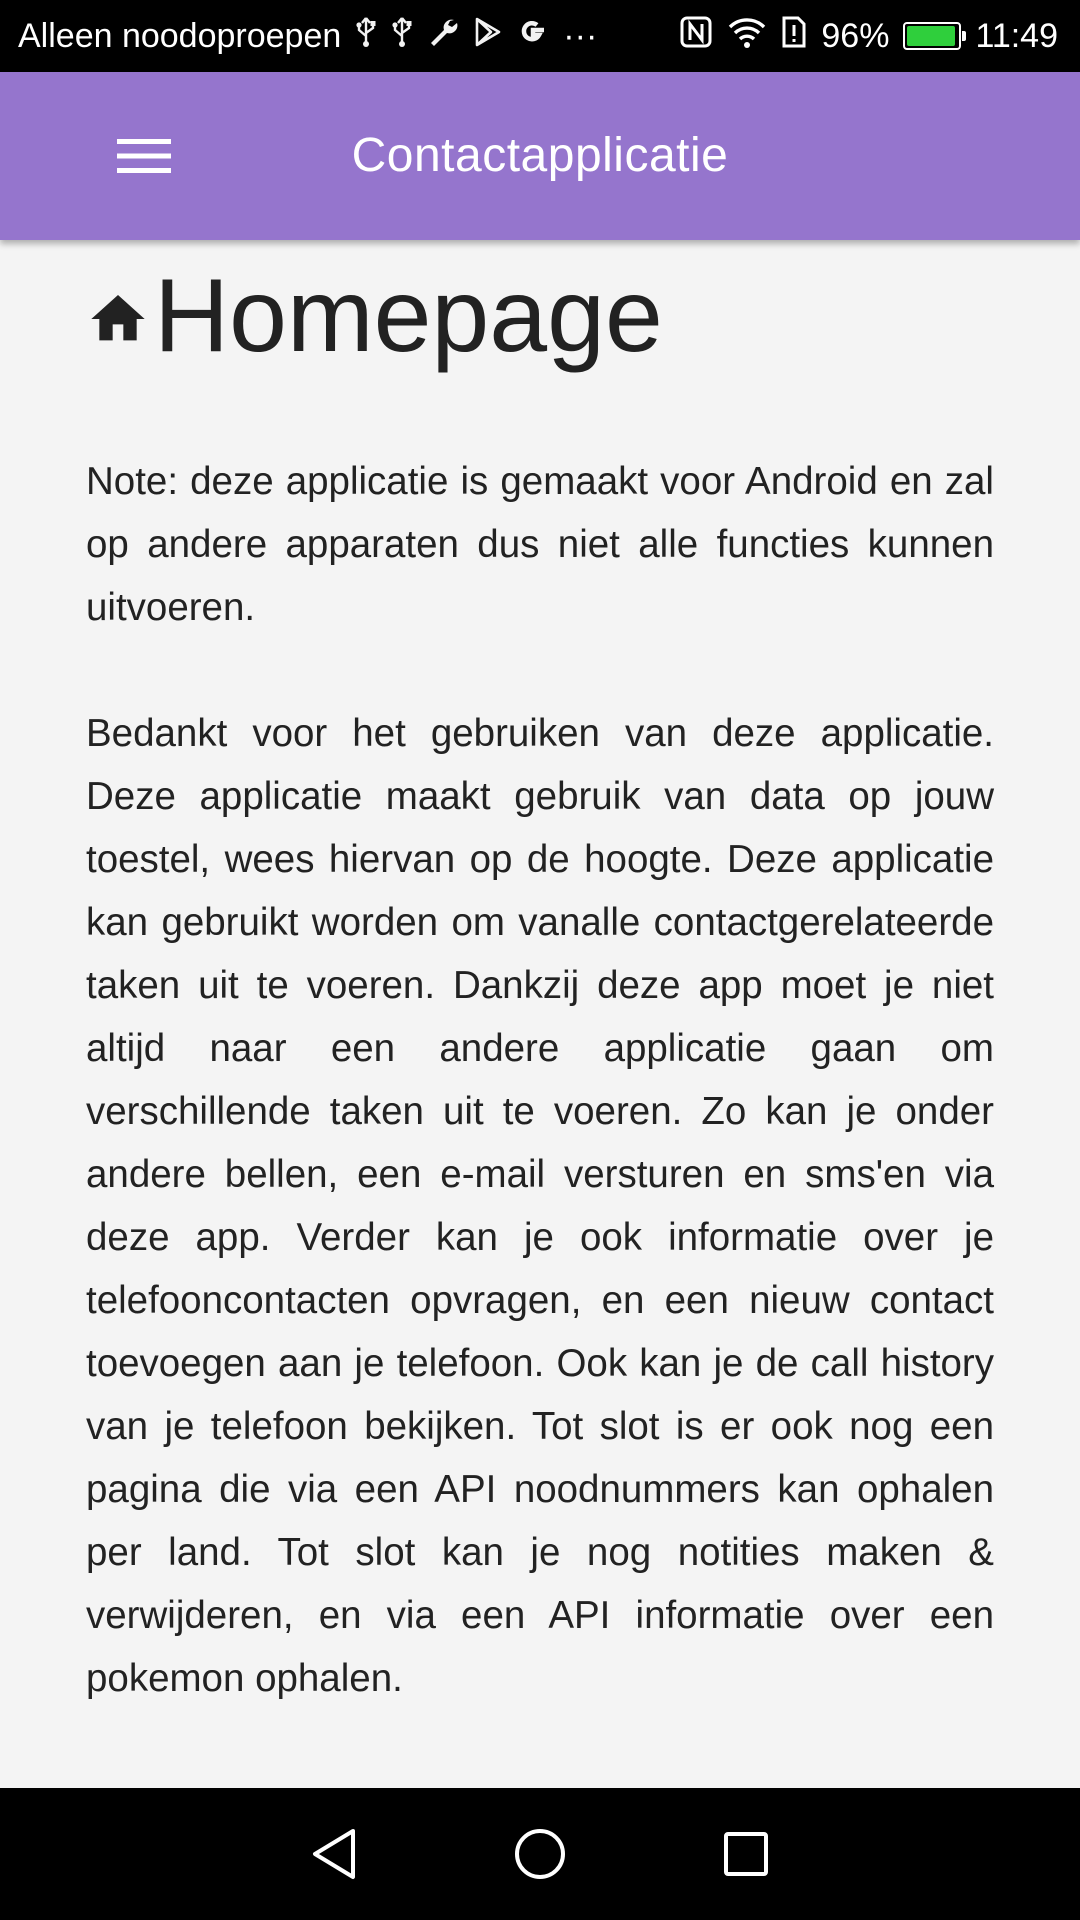  What do you see at coordinates (696, 36) in the screenshot?
I see `nfc-icon` at bounding box center [696, 36].